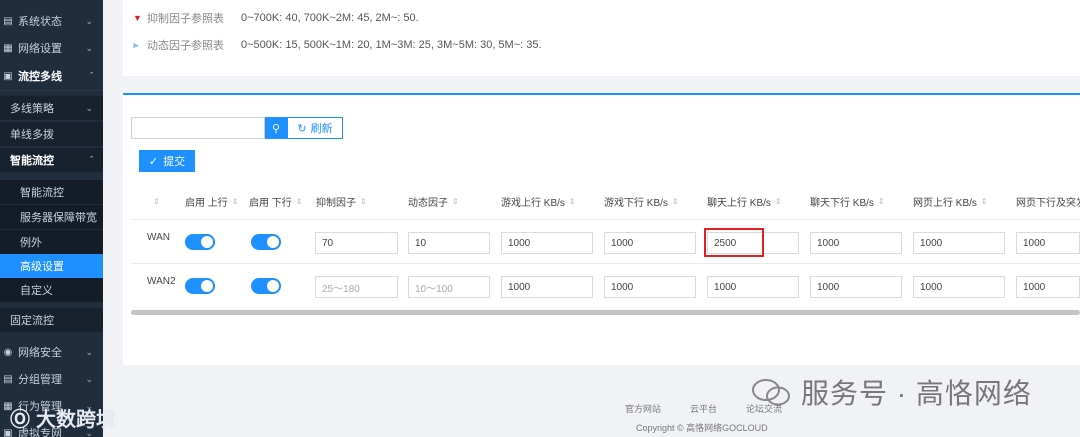 The image size is (1080, 437). Describe the element at coordinates (641, 201) in the screenshot. I see `header-game-down: 游戏下行 KB/s ⇕` at that location.